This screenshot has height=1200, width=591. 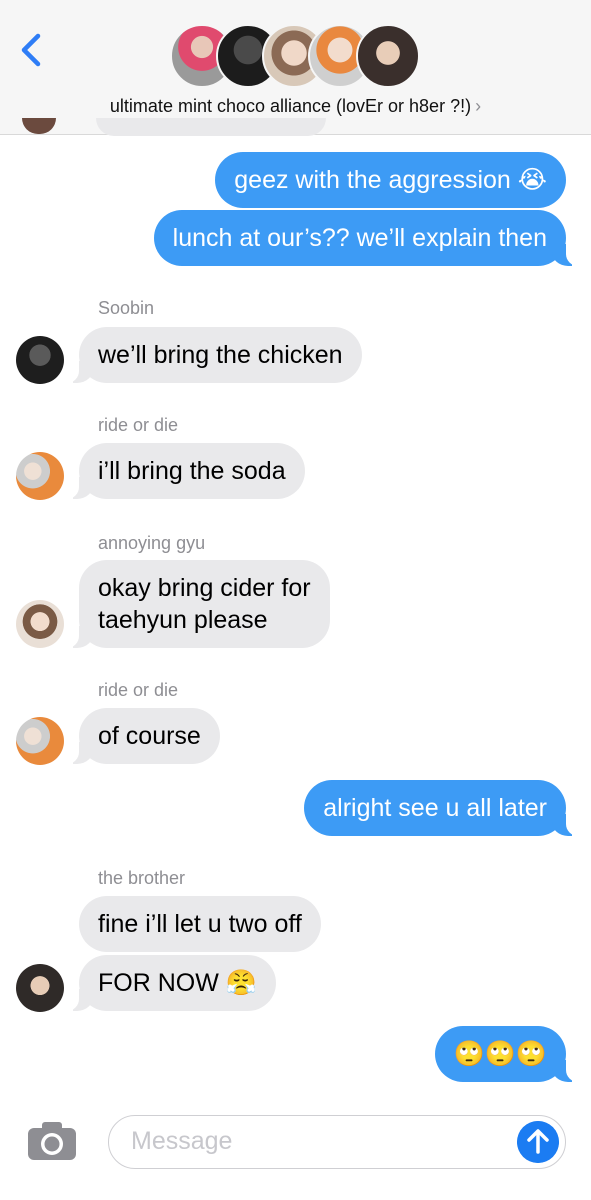 I want to click on chevron-left-icon, so click(x=31, y=50).